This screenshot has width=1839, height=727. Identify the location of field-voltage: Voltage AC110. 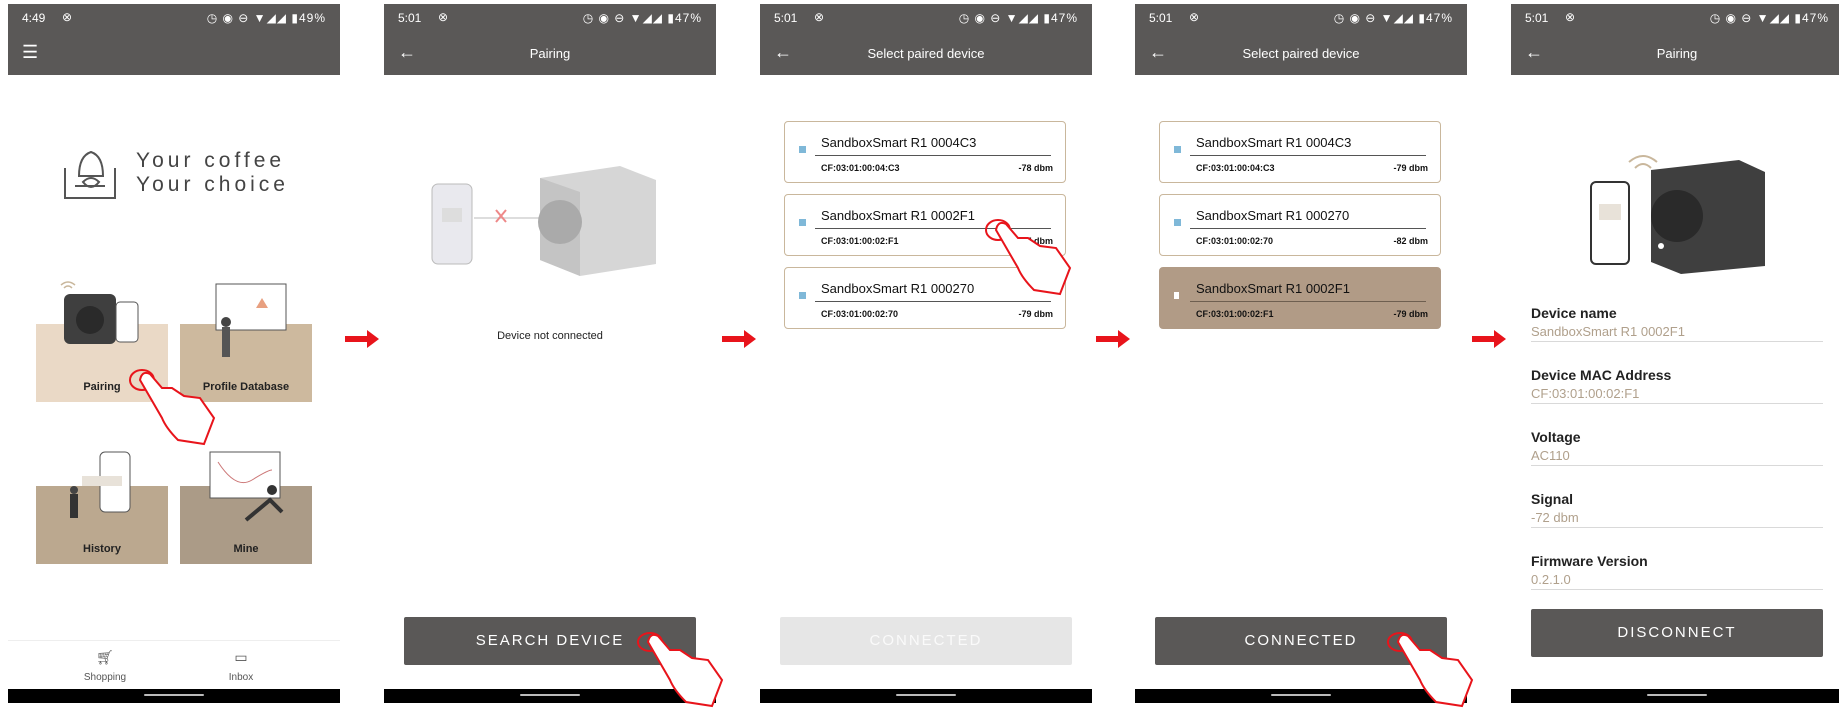
(1677, 455).